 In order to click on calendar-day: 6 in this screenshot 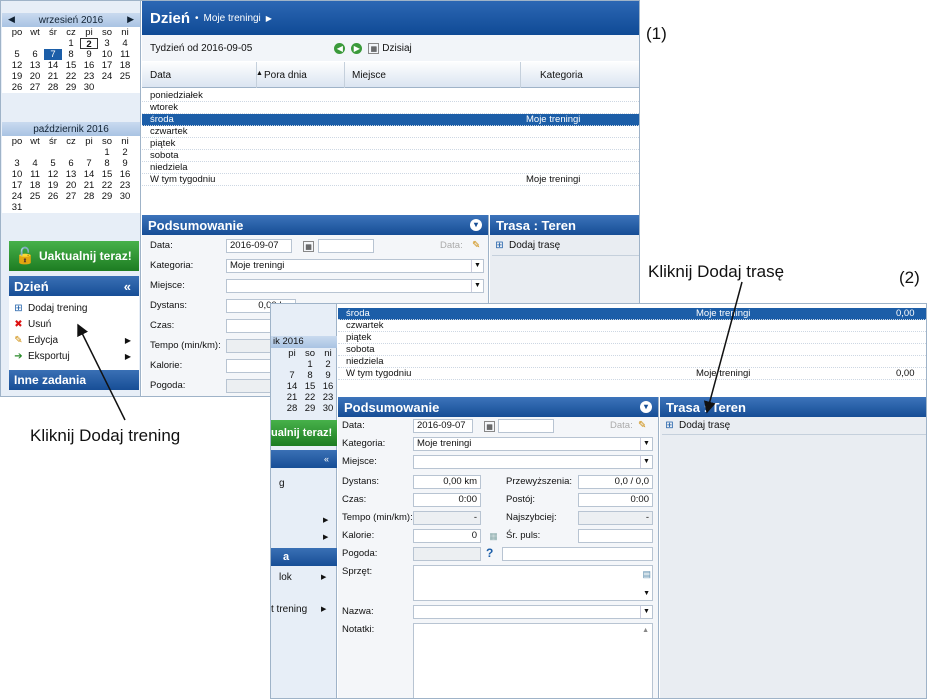, I will do `click(35, 54)`.